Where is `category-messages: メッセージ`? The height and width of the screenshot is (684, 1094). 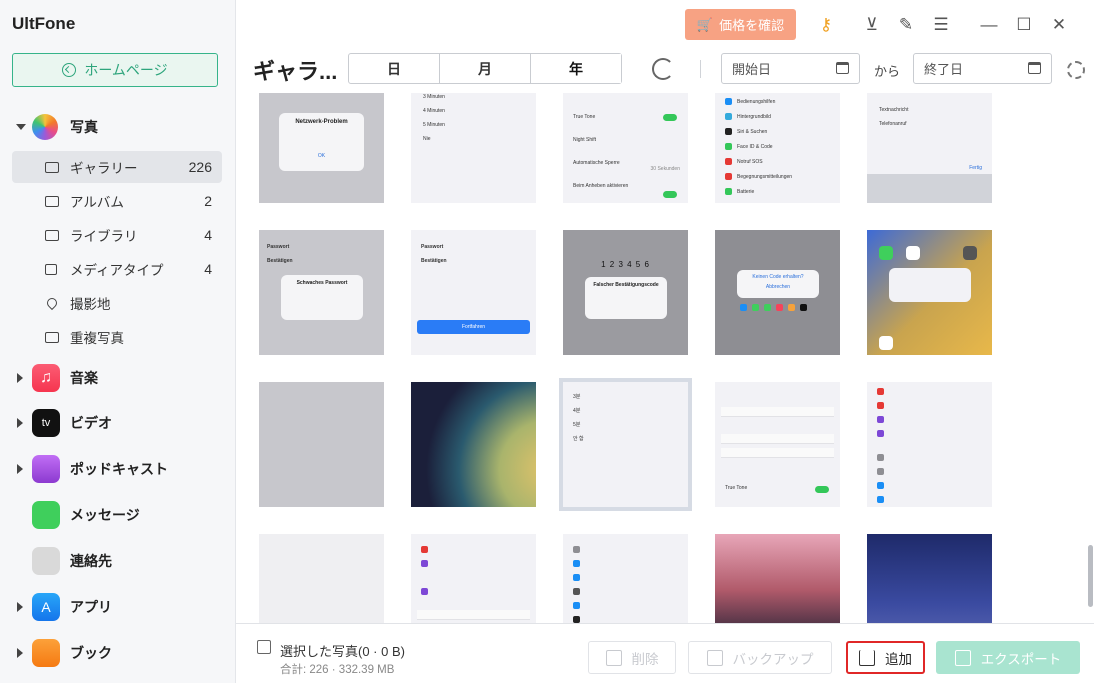
category-messages: メッセージ is located at coordinates (117, 515).